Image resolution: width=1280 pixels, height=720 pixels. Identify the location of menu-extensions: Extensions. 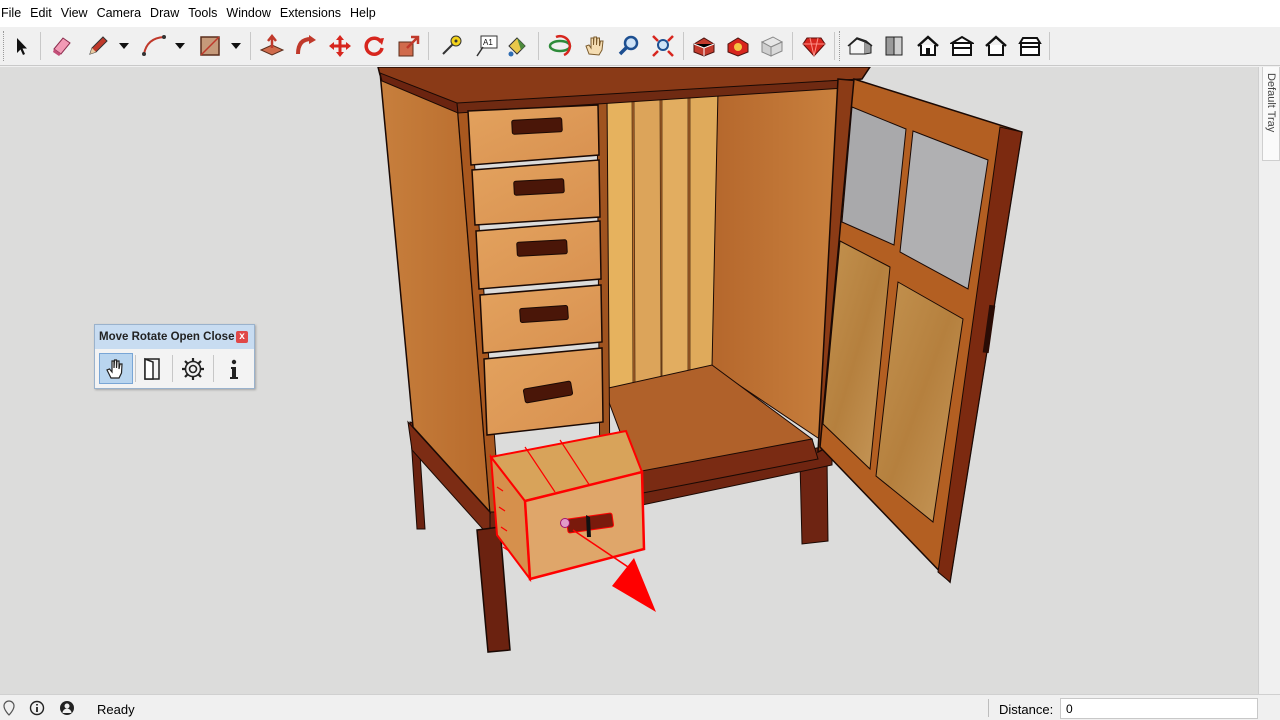
(312, 13).